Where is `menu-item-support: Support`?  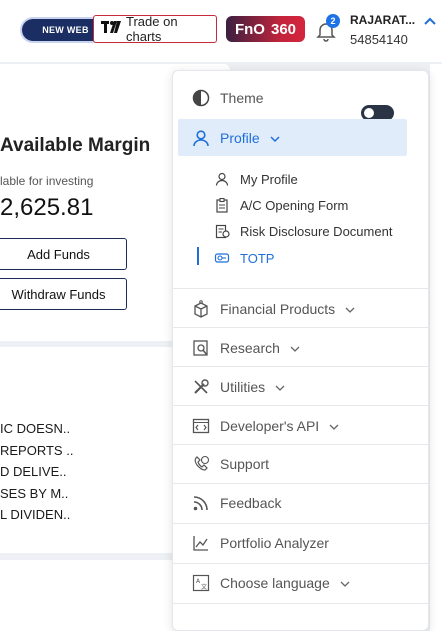 menu-item-support: Support is located at coordinates (300, 464).